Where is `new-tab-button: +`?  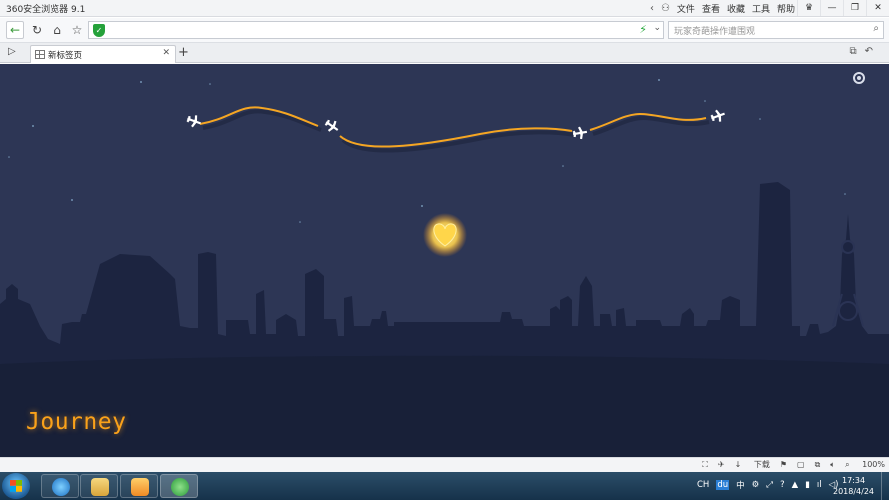 new-tab-button: + is located at coordinates (183, 52).